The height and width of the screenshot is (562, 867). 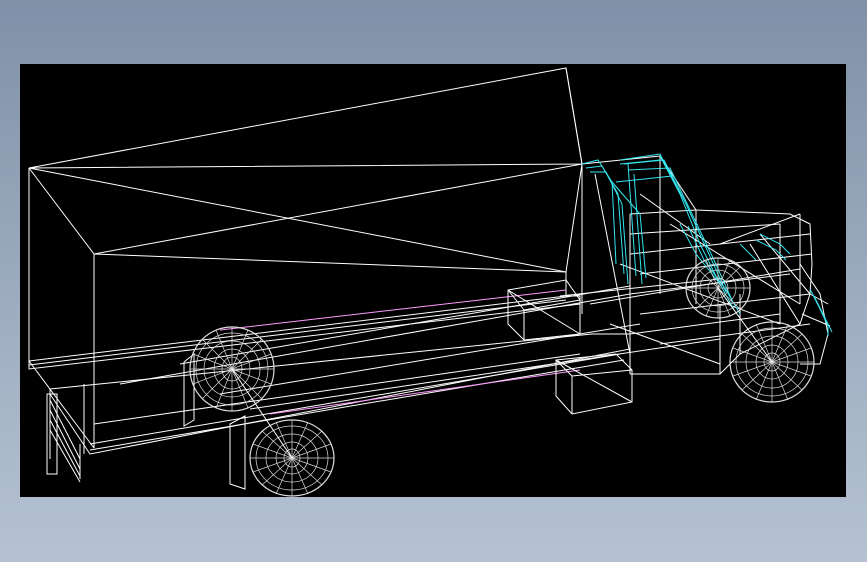 I want to click on fuel-tank-upper, so click(x=544, y=310).